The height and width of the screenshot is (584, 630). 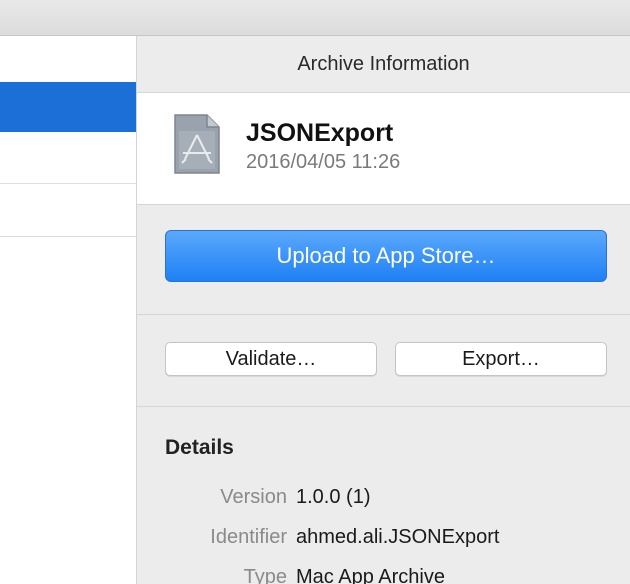 I want to click on detail-label: Type, so click(x=265, y=575).